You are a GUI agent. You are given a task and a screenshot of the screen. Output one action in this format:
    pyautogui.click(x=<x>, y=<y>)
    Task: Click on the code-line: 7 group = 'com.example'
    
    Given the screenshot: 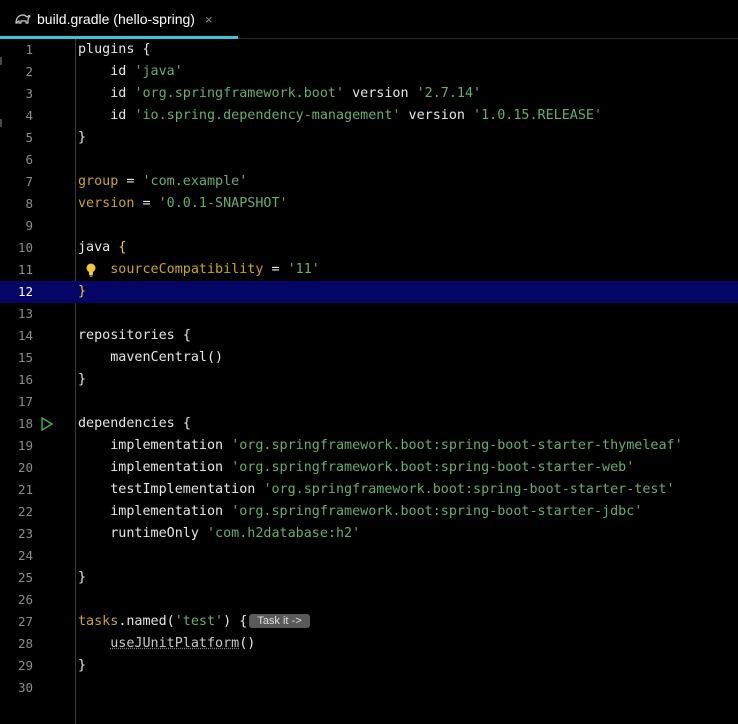 What is the action you would take?
    pyautogui.click(x=369, y=182)
    